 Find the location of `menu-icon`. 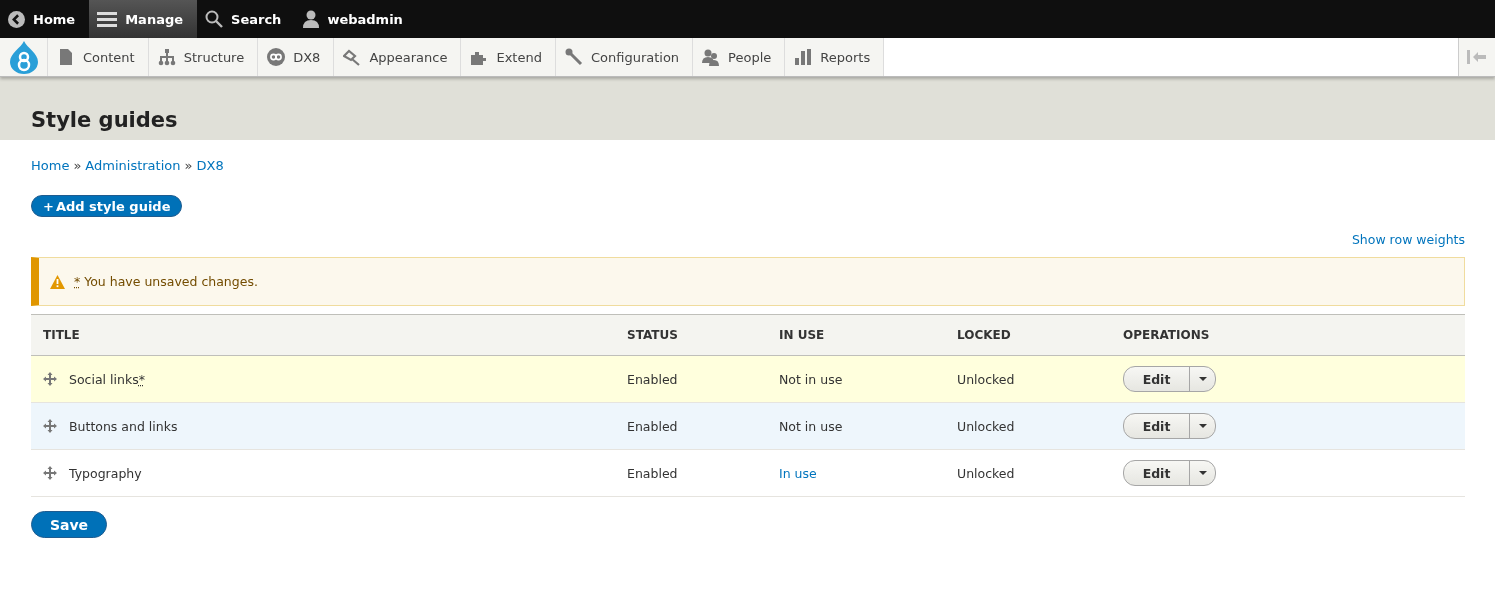

menu-icon is located at coordinates (107, 19).